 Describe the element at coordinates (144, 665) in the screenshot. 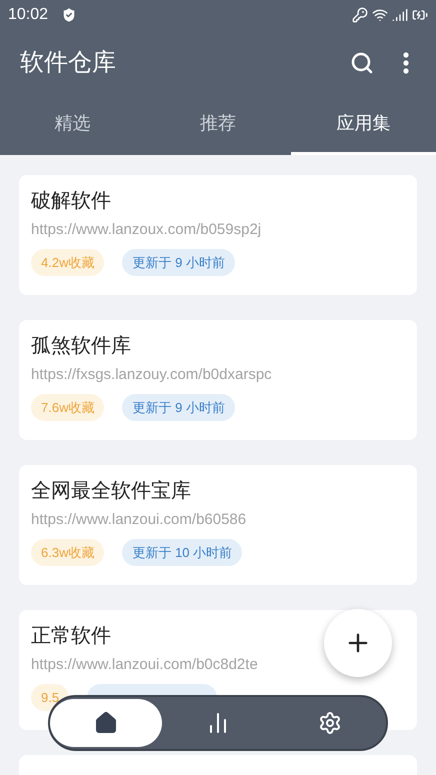

I see `collection-url: https://www.lanzoui.com/b0c8d2te` at that location.